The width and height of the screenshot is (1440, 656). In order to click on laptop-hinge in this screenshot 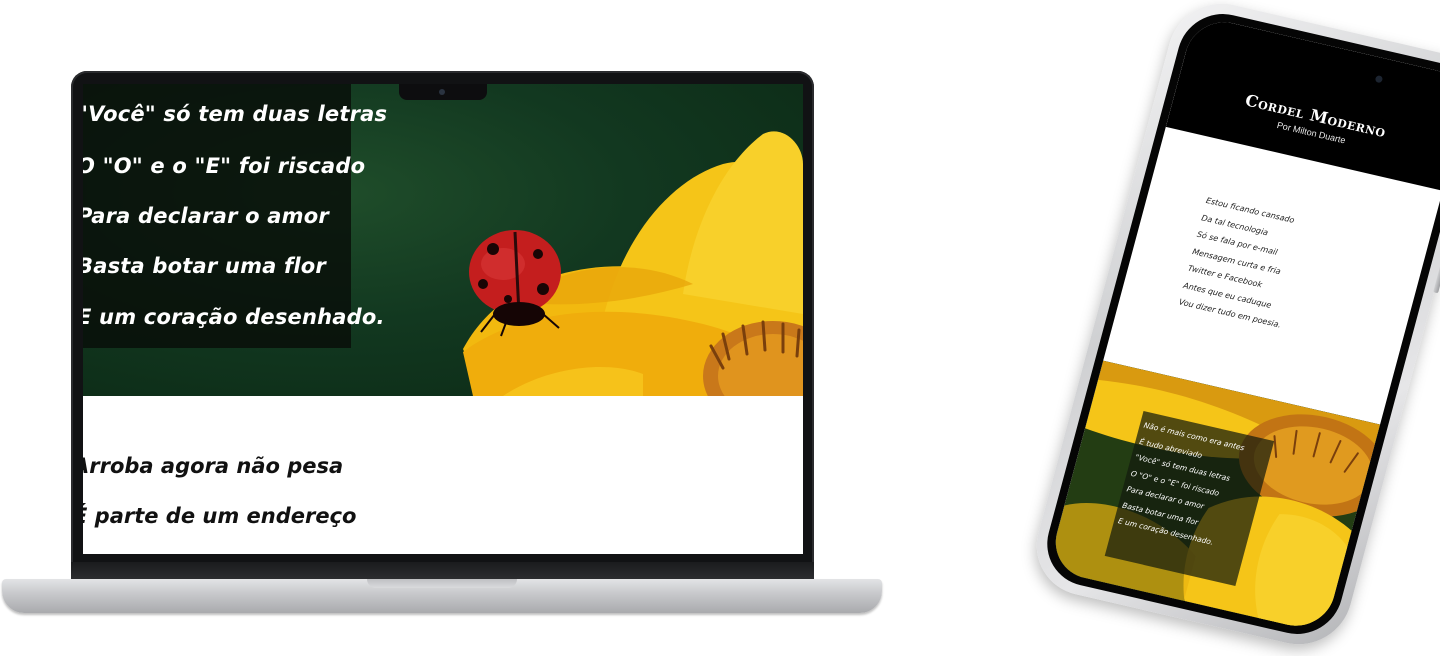, I will do `click(442, 571)`.